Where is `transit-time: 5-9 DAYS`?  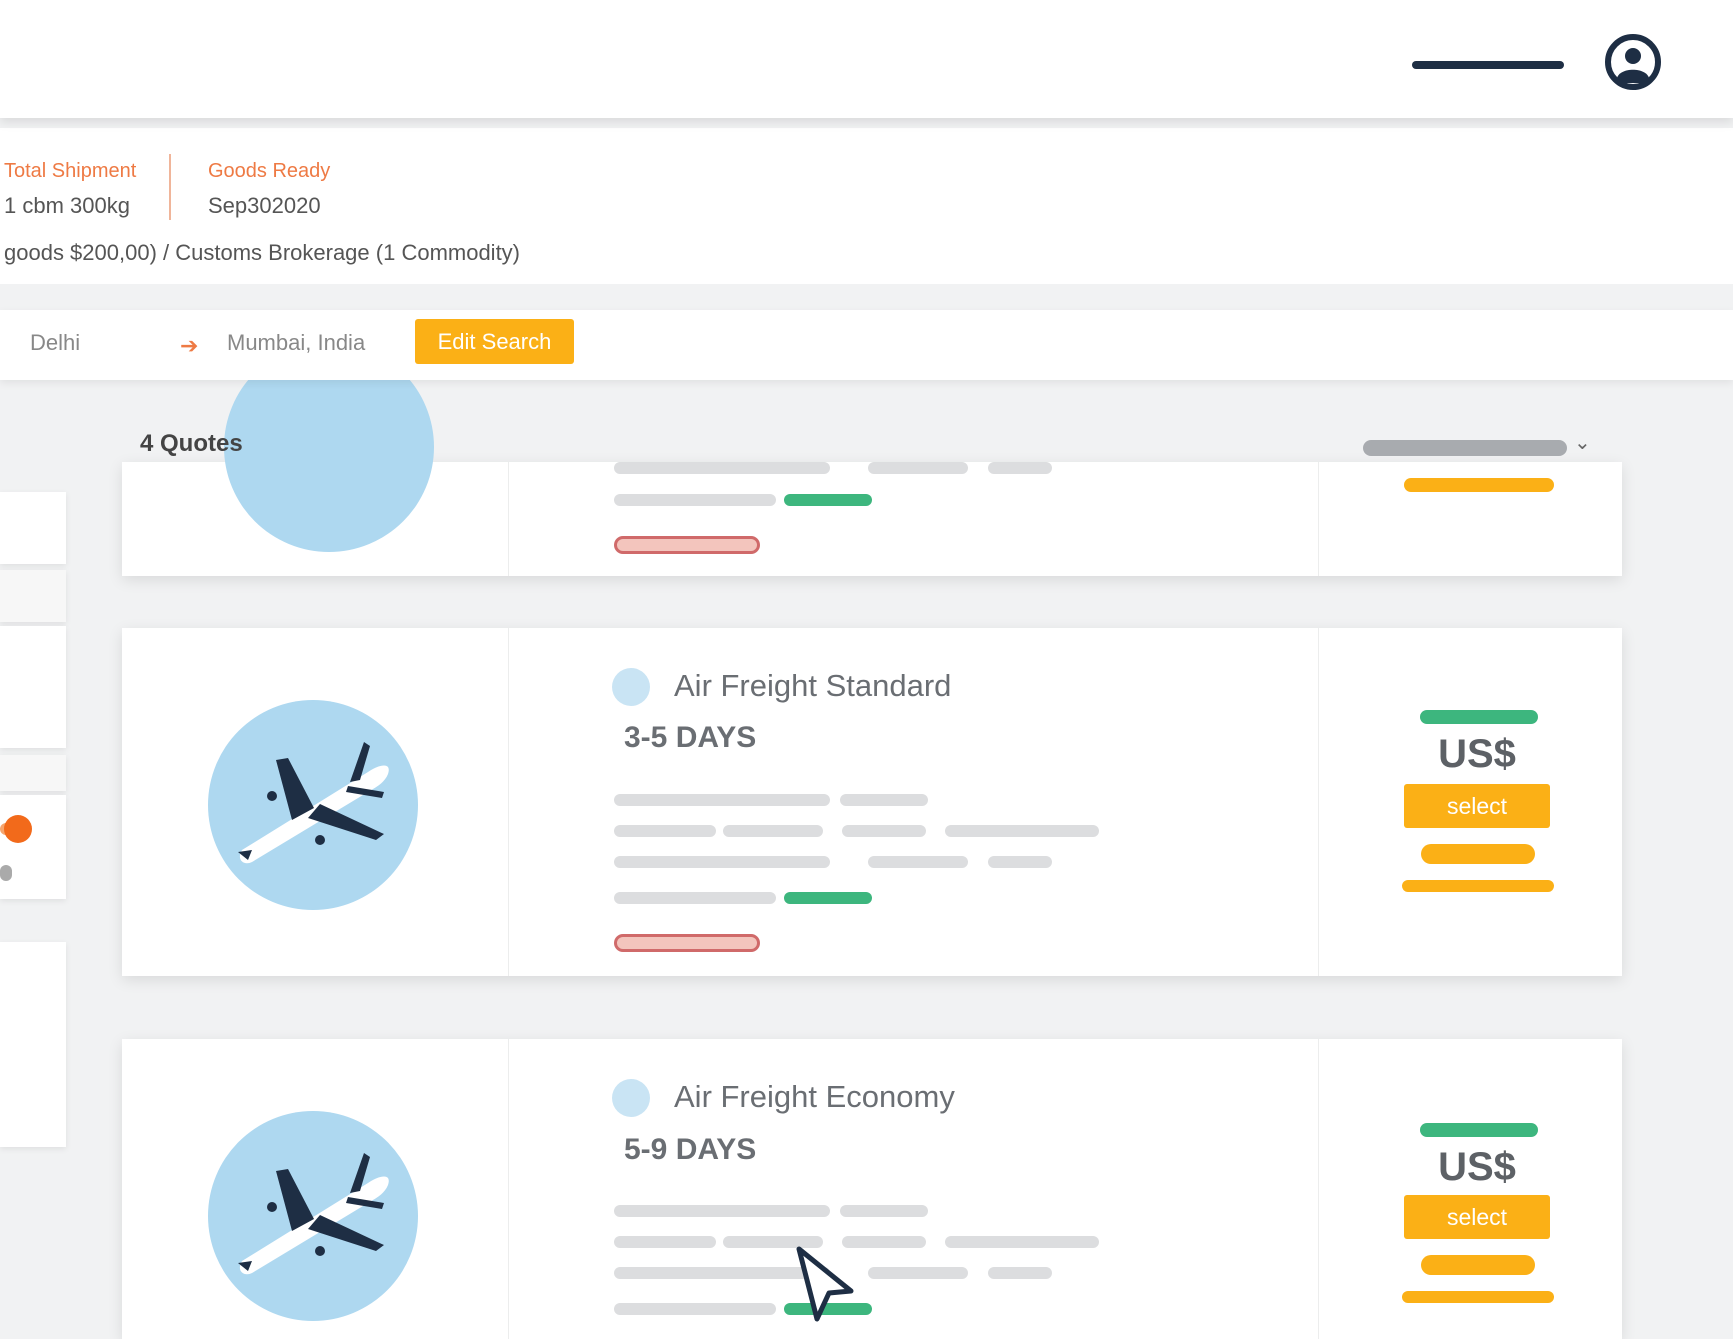 transit-time: 5-9 DAYS is located at coordinates (690, 1149).